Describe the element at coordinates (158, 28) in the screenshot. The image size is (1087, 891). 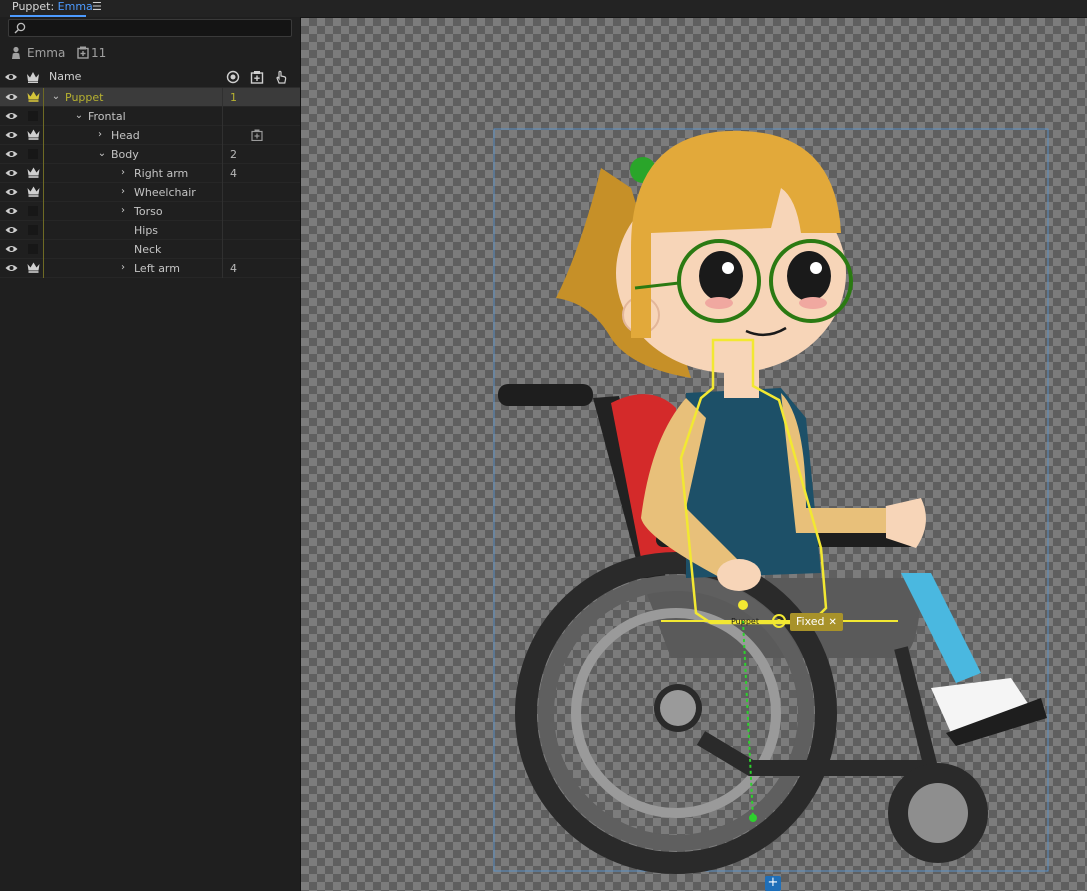
I see `search-input` at that location.